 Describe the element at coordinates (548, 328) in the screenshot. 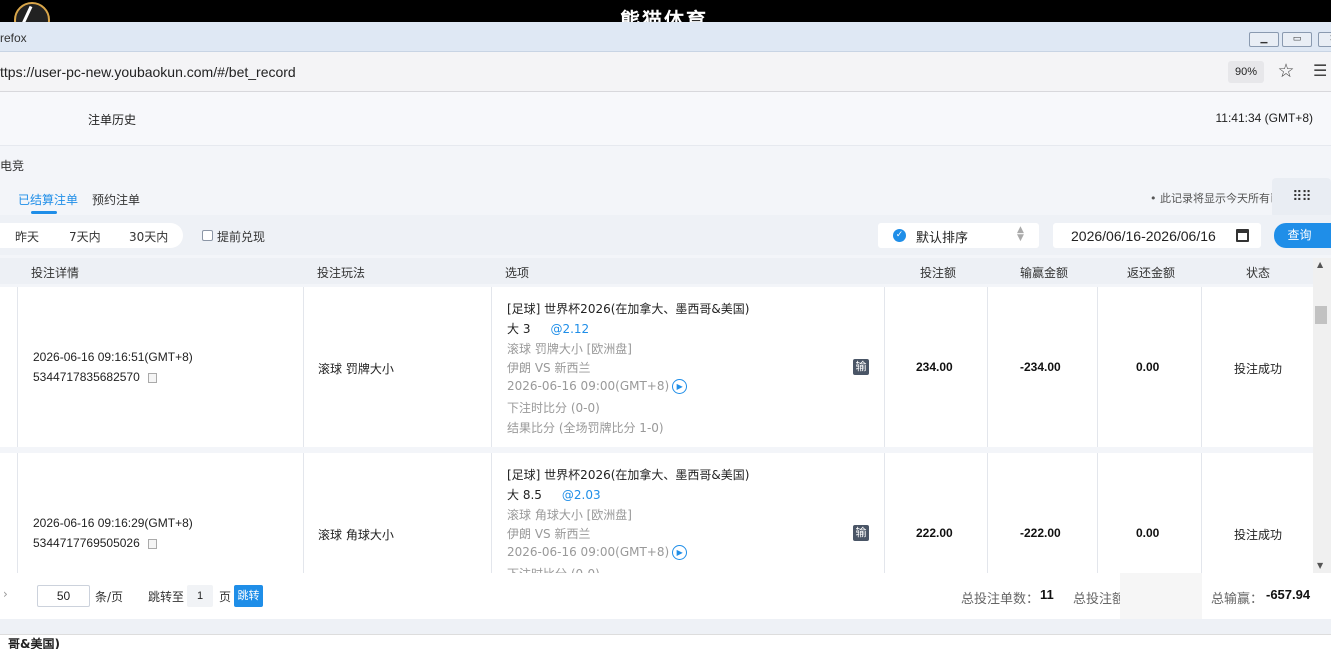

I see `pick-line: 大 3 @2.12` at that location.